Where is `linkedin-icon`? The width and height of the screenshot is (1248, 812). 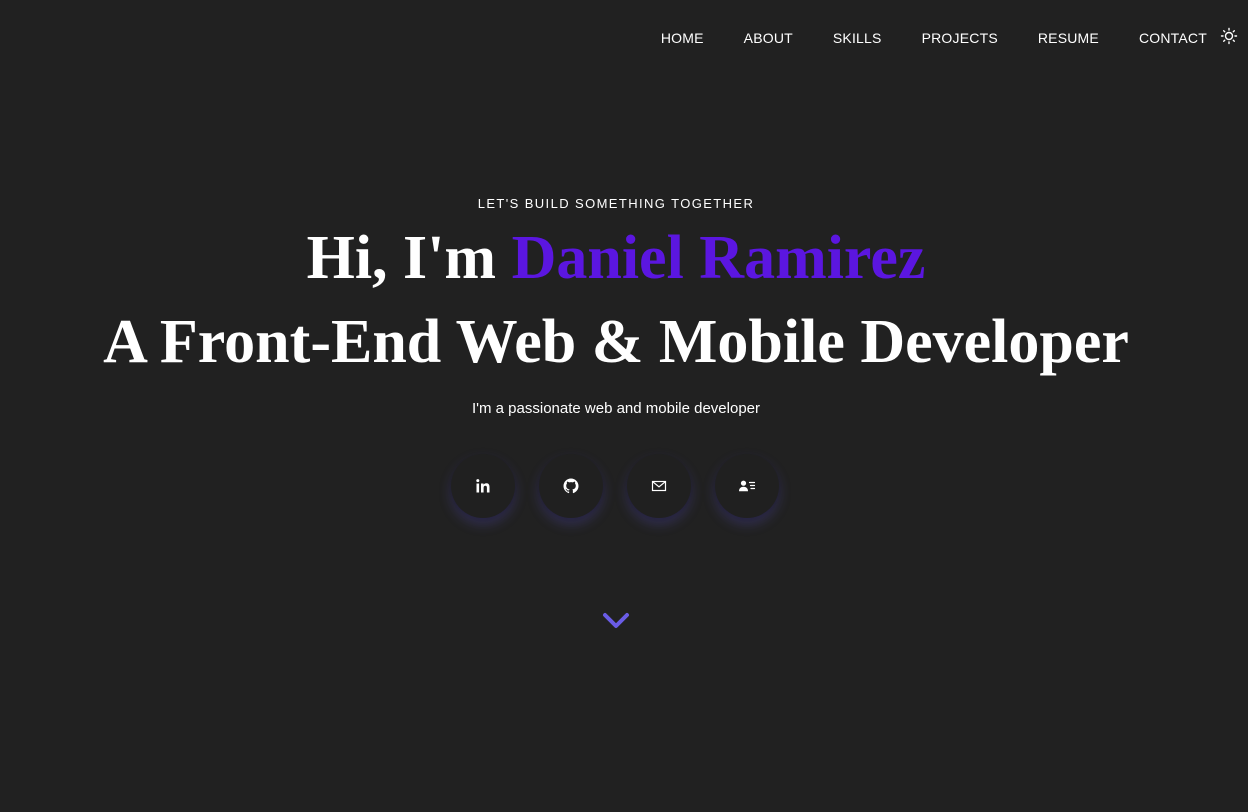
linkedin-icon is located at coordinates (483, 486).